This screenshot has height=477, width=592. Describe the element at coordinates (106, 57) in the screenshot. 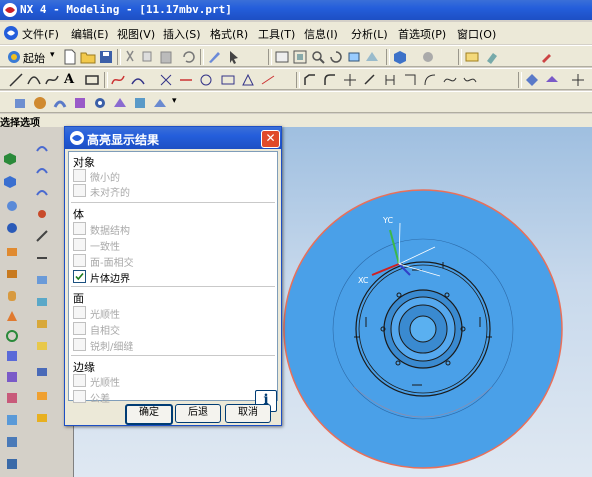

I see `save-icon` at that location.